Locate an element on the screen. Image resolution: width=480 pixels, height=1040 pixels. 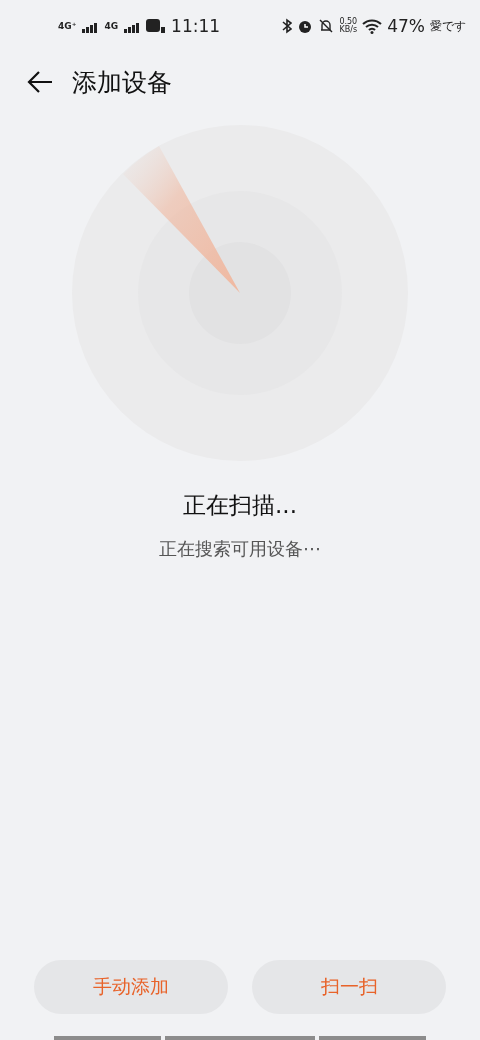
carrier-label: 愛です is located at coordinates (448, 26).